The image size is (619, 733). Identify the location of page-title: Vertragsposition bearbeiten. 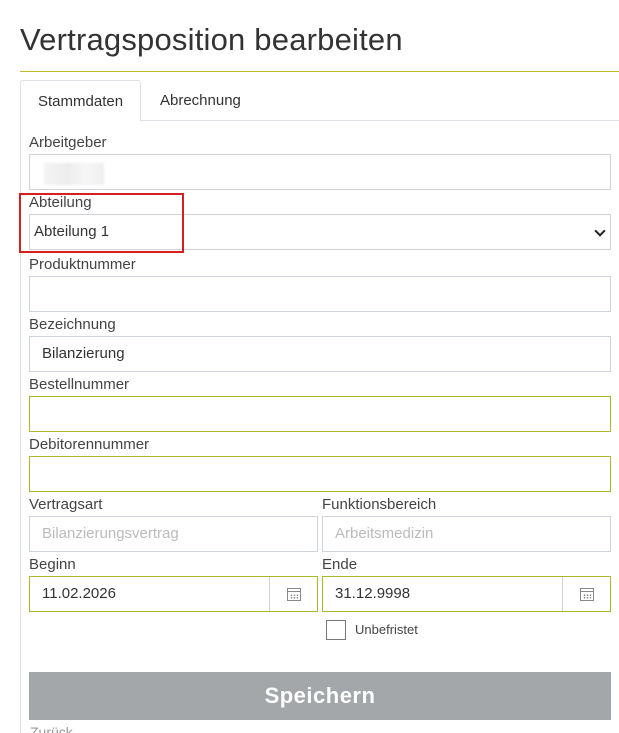
(211, 39).